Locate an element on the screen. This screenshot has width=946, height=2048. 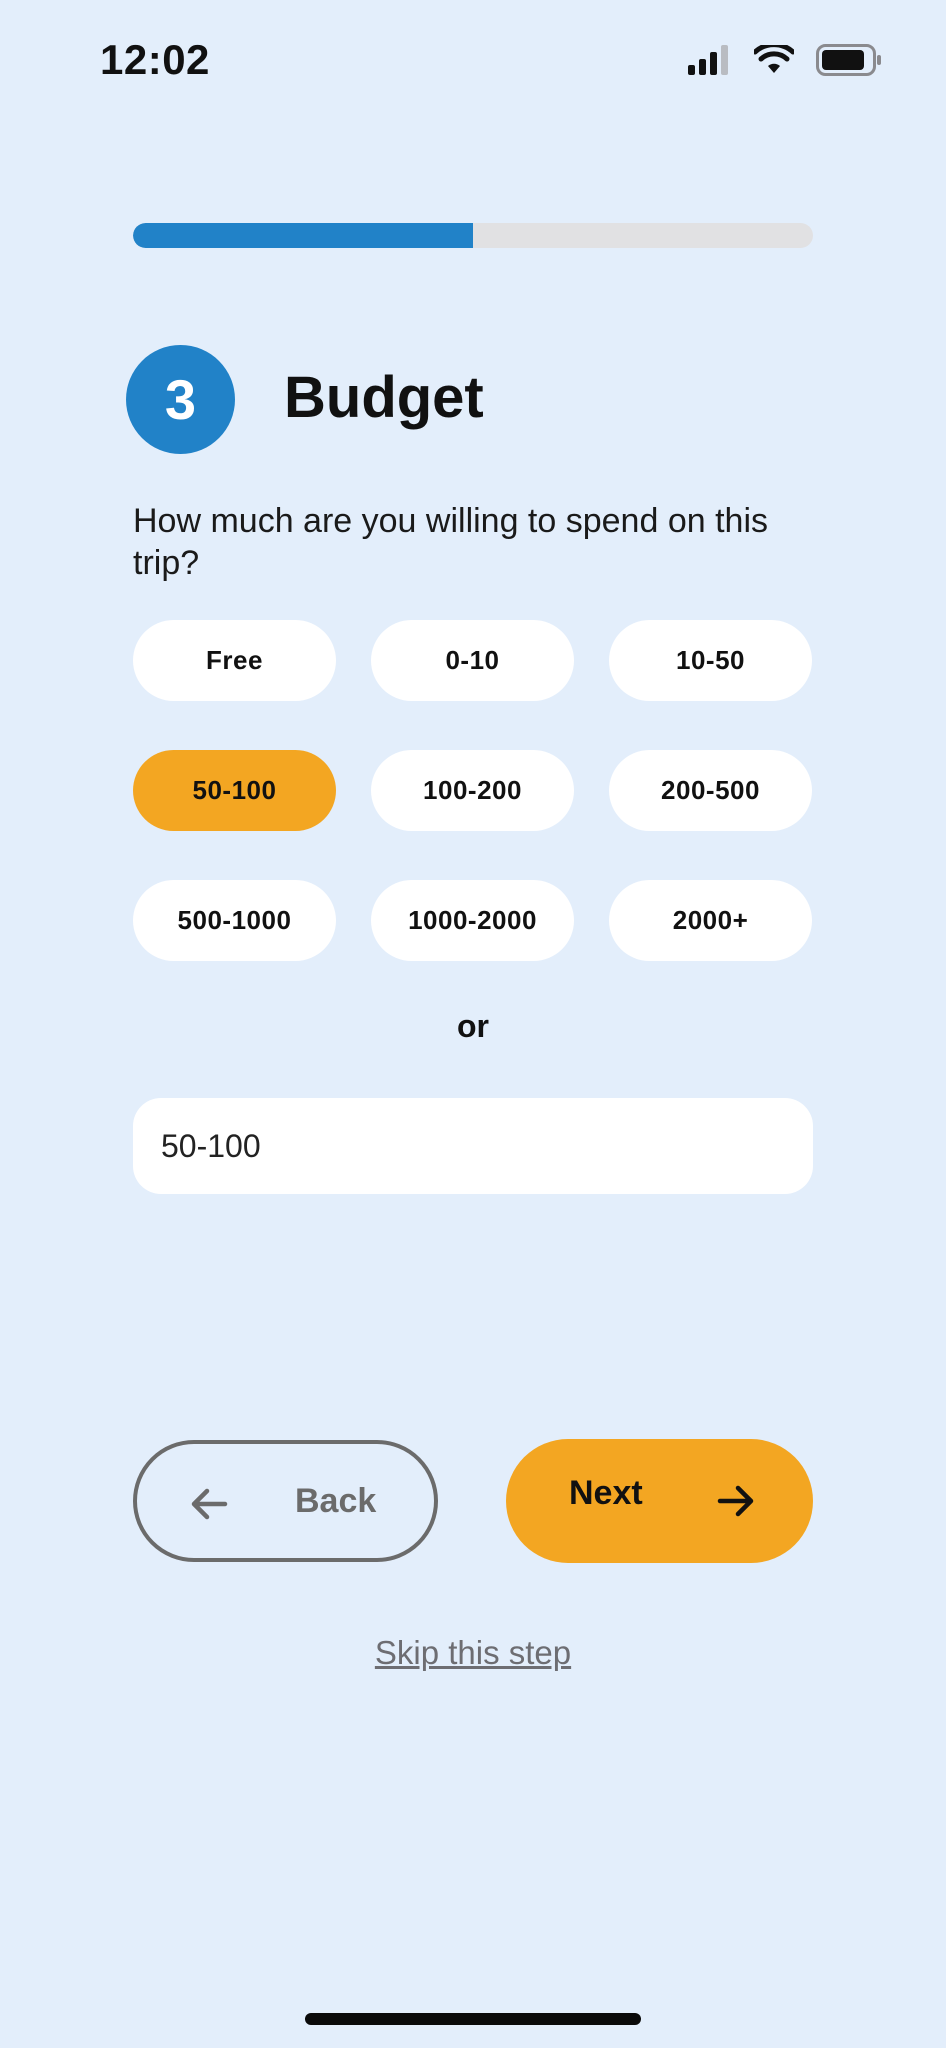
back-button-label: Back is located at coordinates (336, 1501).